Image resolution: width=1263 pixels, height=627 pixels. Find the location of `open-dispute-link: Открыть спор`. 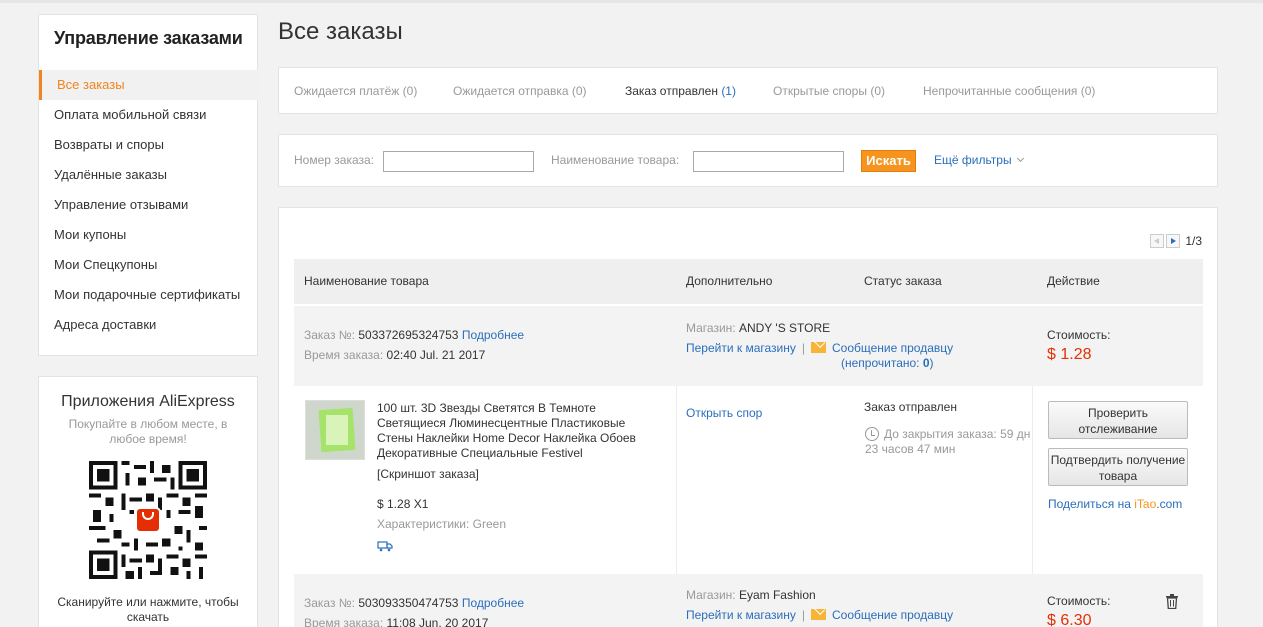

open-dispute-link: Открыть спор is located at coordinates (724, 413).